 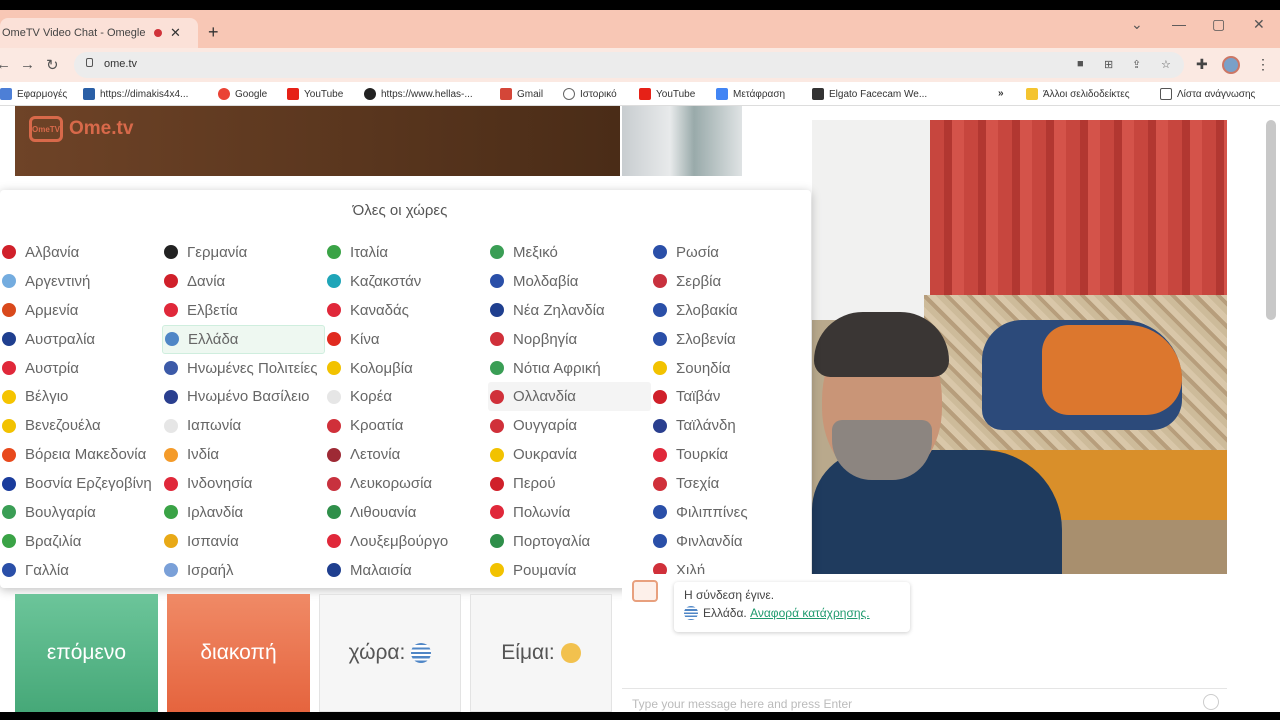 What do you see at coordinates (52, 65) in the screenshot?
I see `reload-icon: ↻` at bounding box center [52, 65].